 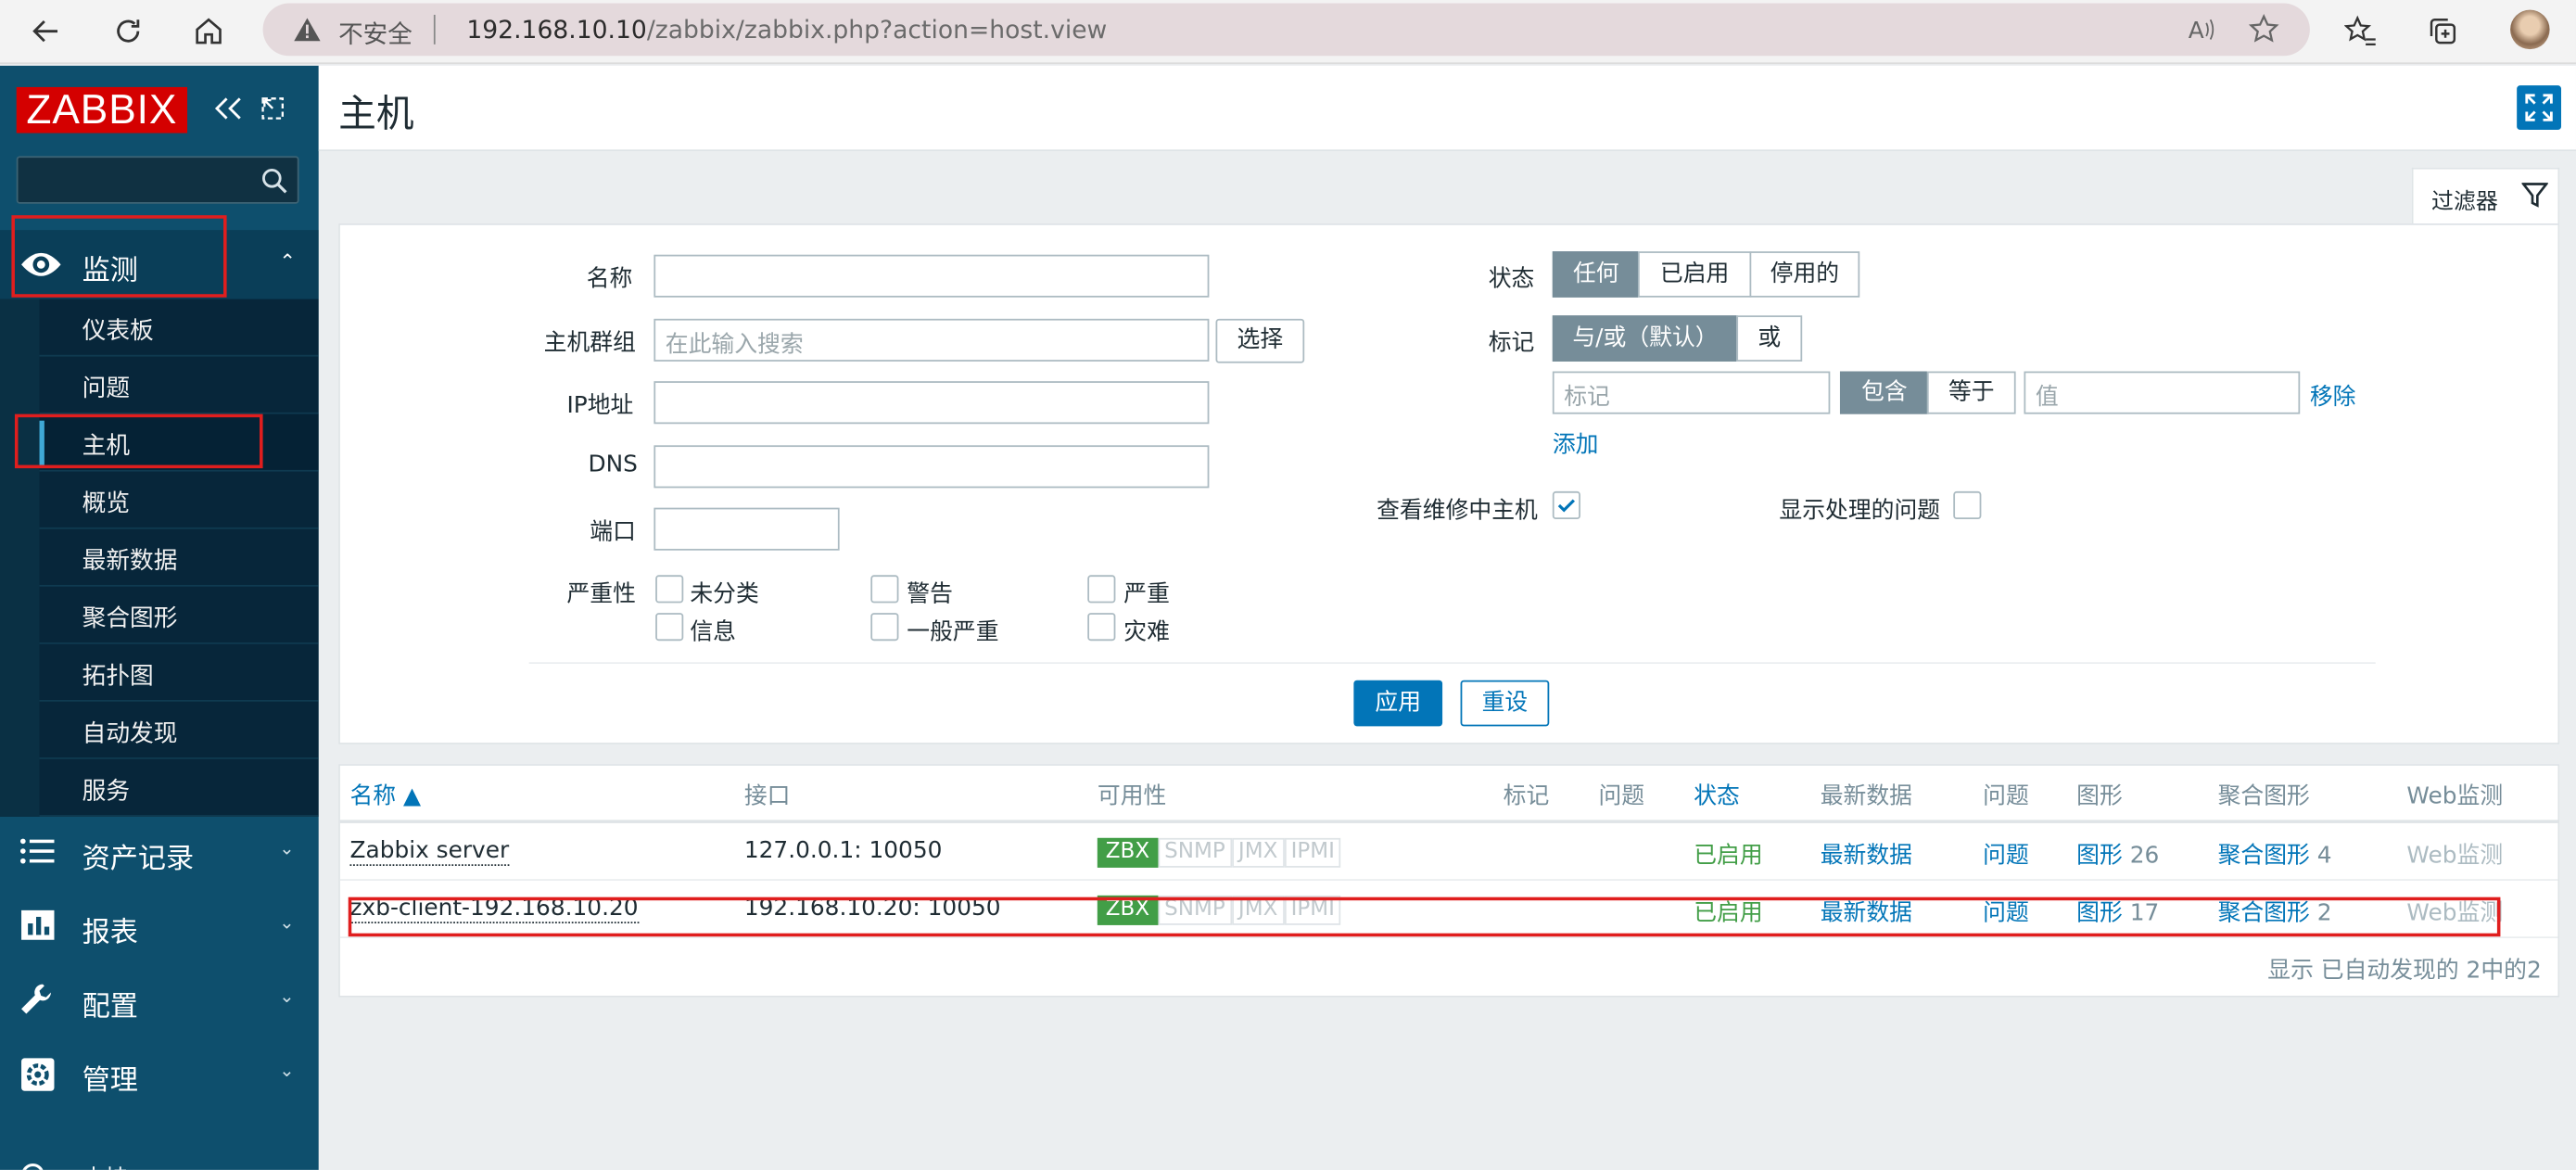 I want to click on menu-administration-label: 管理, so click(x=110, y=1081).